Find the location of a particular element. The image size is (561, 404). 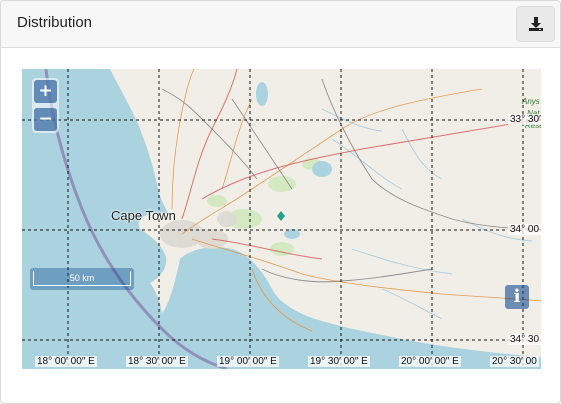

place-label-cape-town: Cape Town is located at coordinates (143, 215).